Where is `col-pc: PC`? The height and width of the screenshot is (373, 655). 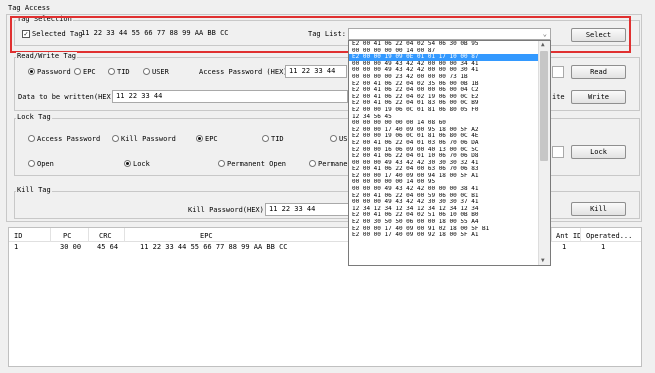
col-pc: PC is located at coordinates (67, 236).